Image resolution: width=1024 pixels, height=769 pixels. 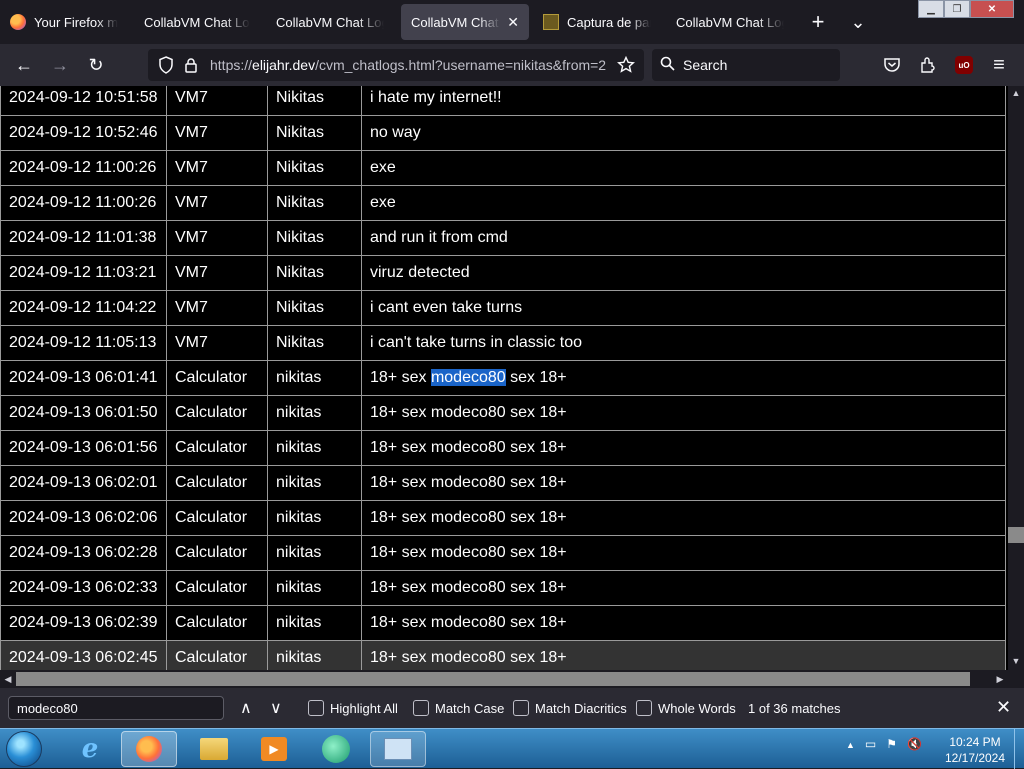 I want to click on close-tab-icon: ✕, so click(x=513, y=22).